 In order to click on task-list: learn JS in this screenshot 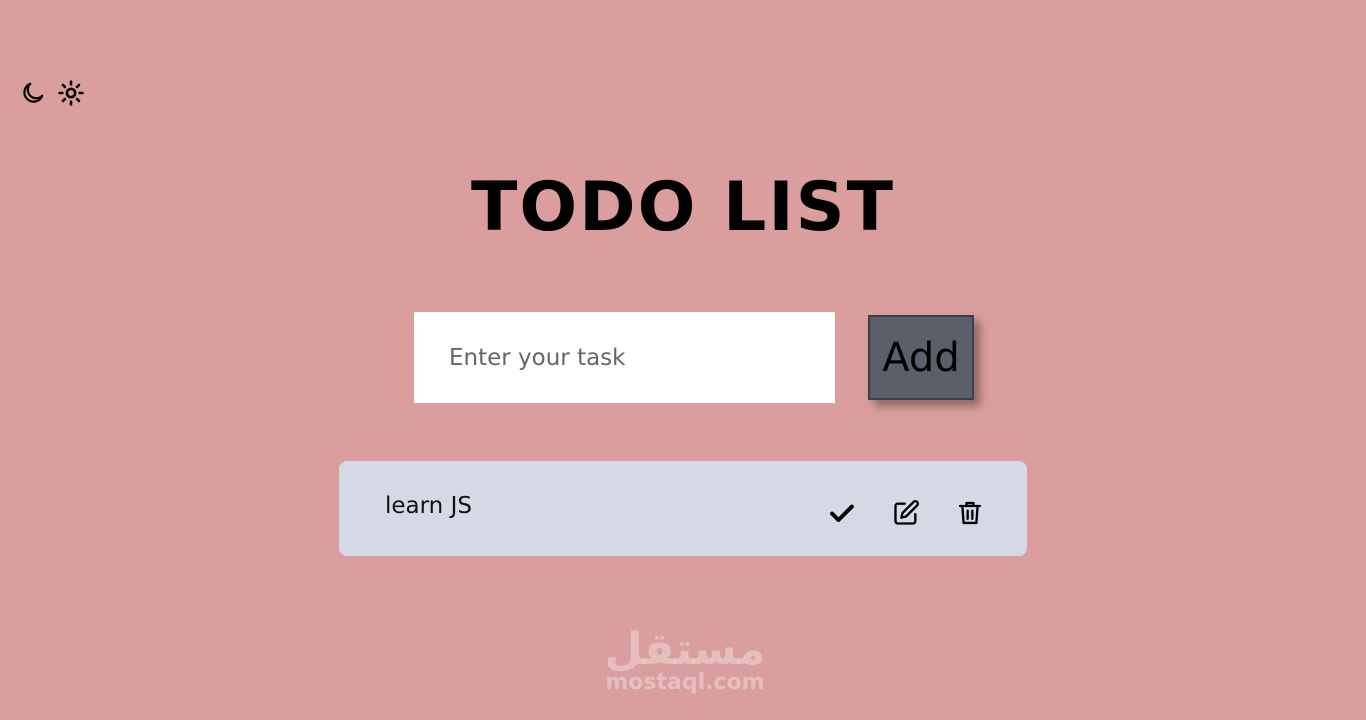, I will do `click(683, 508)`.